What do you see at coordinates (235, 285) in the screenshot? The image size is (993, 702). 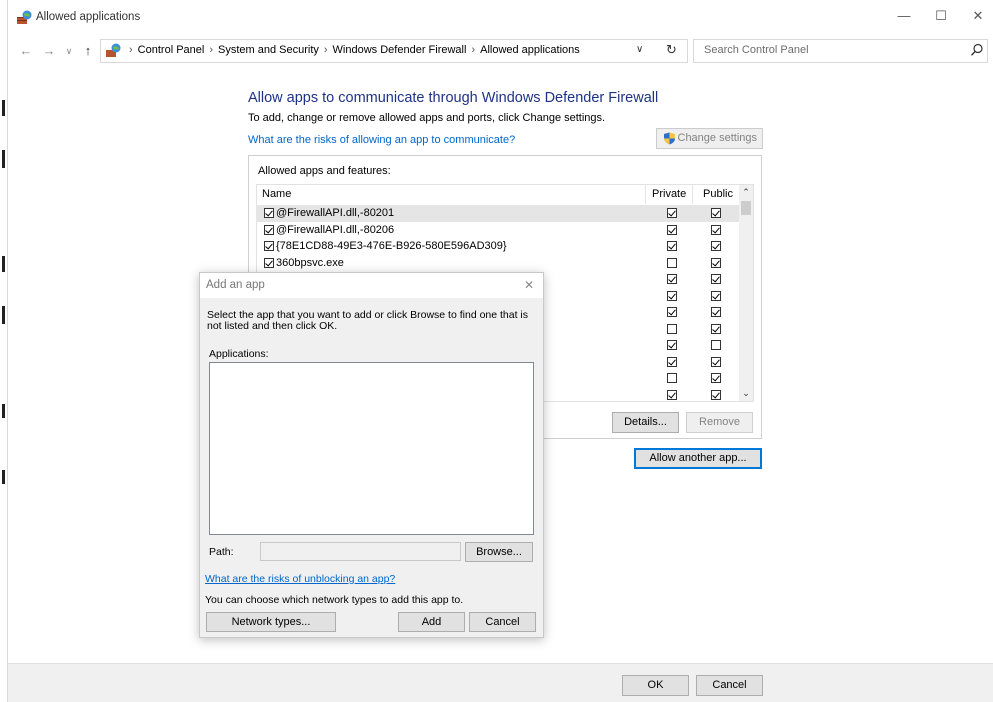 I see `dialog-title: Add an app` at bounding box center [235, 285].